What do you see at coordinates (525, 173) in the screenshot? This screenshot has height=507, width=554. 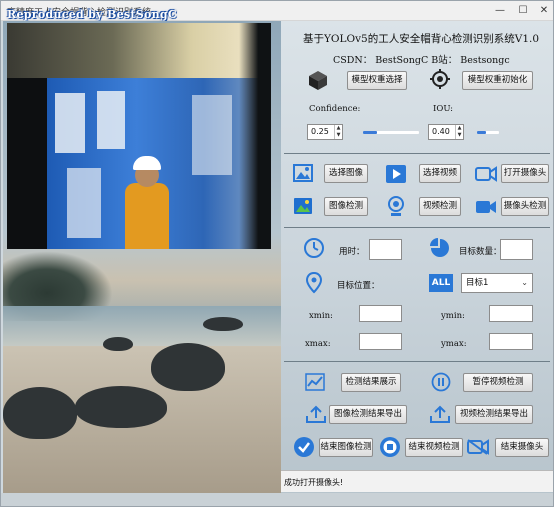 I see `open-camera-button: 打开摄像头` at bounding box center [525, 173].